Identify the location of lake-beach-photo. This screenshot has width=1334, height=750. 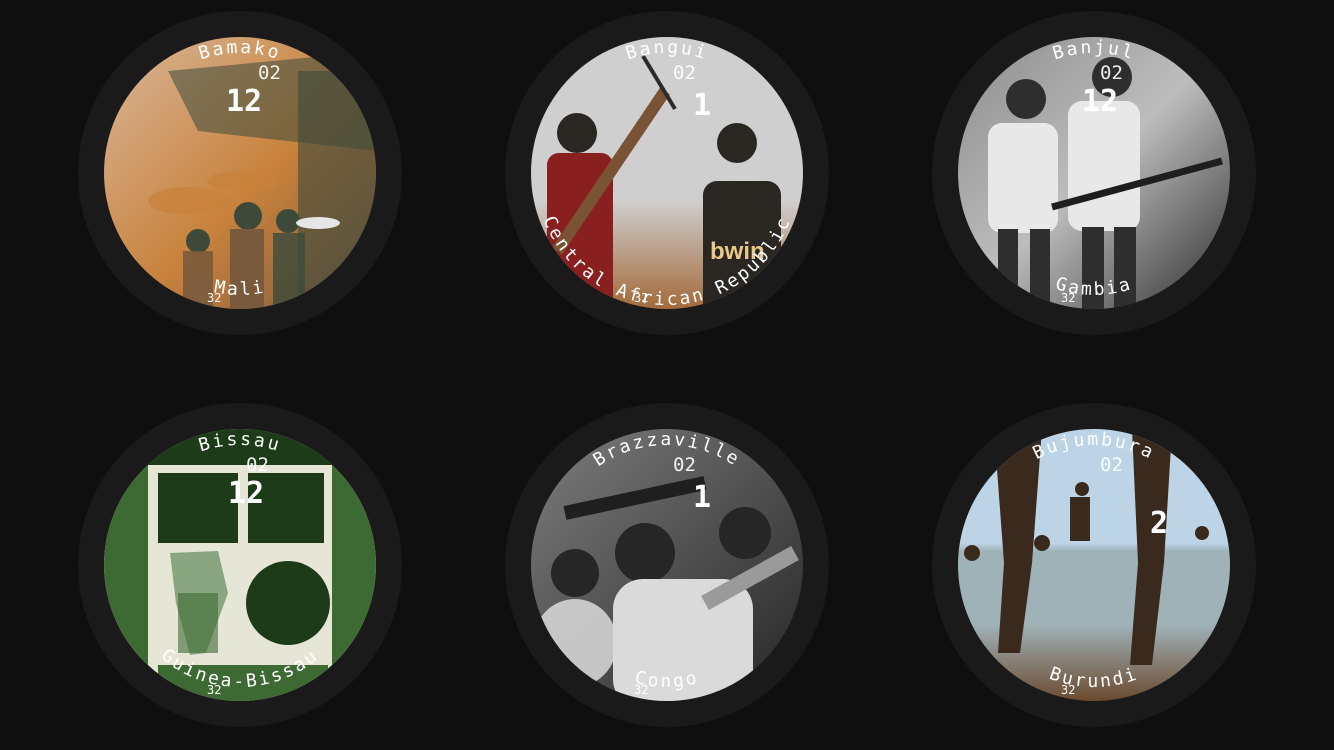
(1094, 565).